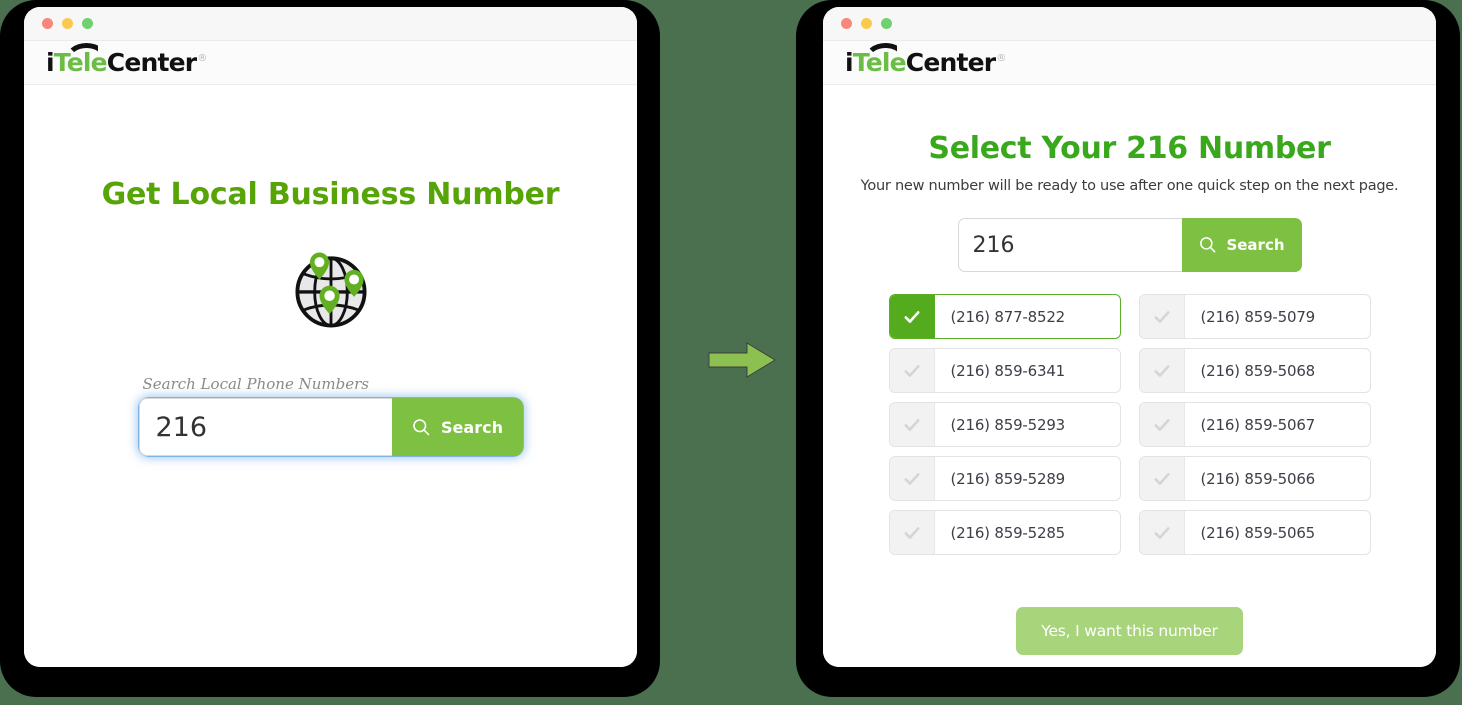  I want to click on phone-number-option: (216) 859-6341, so click(1004, 370).